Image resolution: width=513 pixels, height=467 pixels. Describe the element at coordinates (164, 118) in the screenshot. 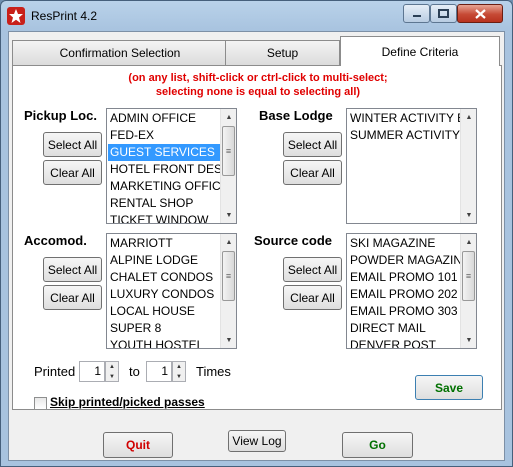

I see `list-item: ADMIN OFFICE` at that location.